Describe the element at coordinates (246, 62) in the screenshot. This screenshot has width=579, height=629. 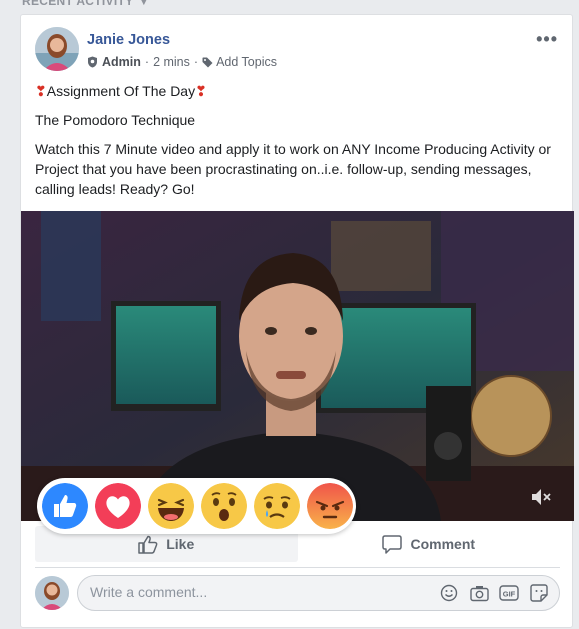
I see `add-topics-link: Add Topics` at that location.